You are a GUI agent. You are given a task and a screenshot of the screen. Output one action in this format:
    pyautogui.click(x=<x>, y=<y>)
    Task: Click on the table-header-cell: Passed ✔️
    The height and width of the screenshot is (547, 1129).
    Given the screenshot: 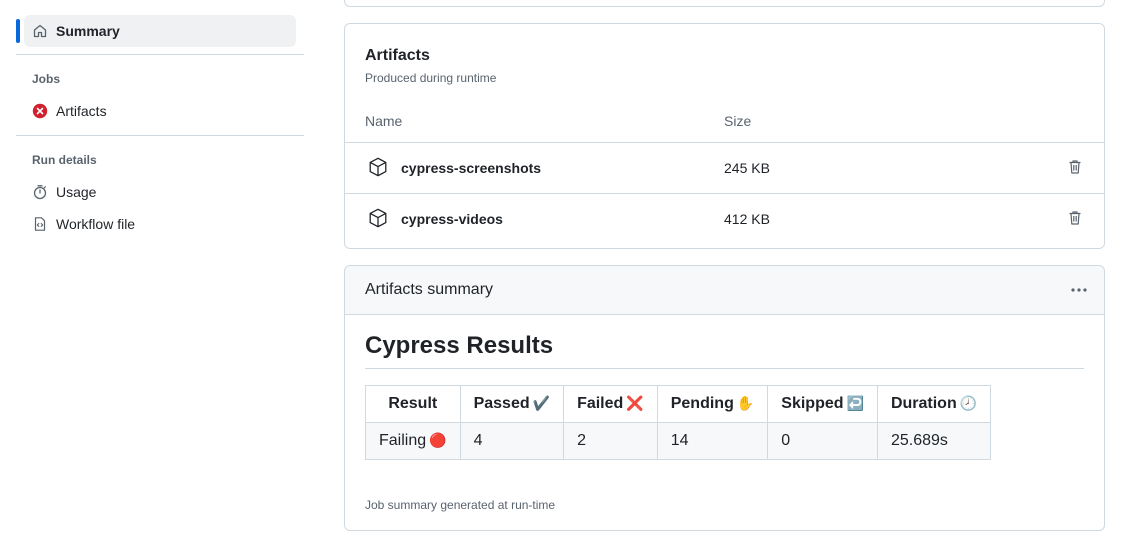 What is the action you would take?
    pyautogui.click(x=512, y=404)
    